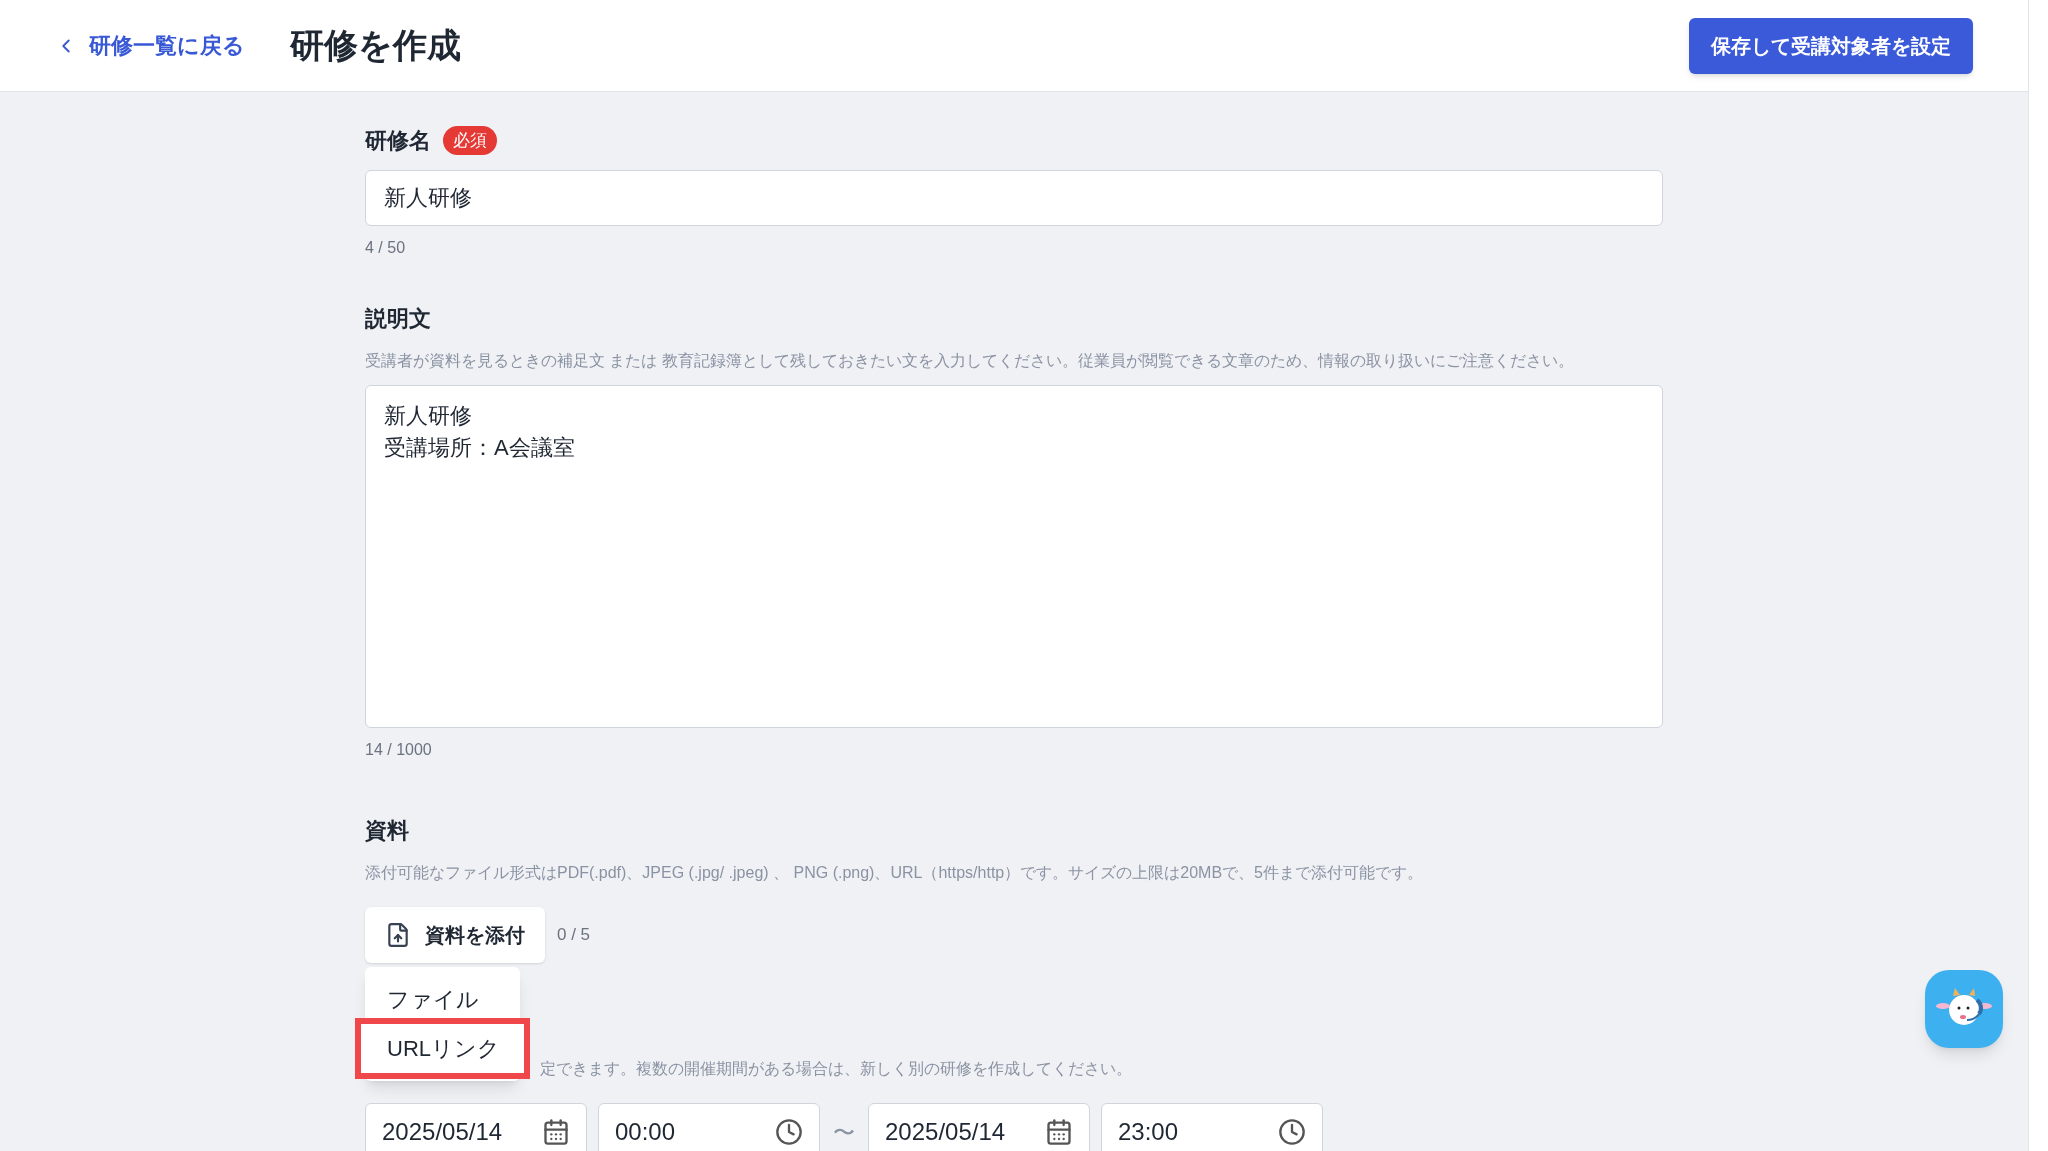 The image size is (2048, 1151). I want to click on time-field: 00:00, so click(709, 1127).